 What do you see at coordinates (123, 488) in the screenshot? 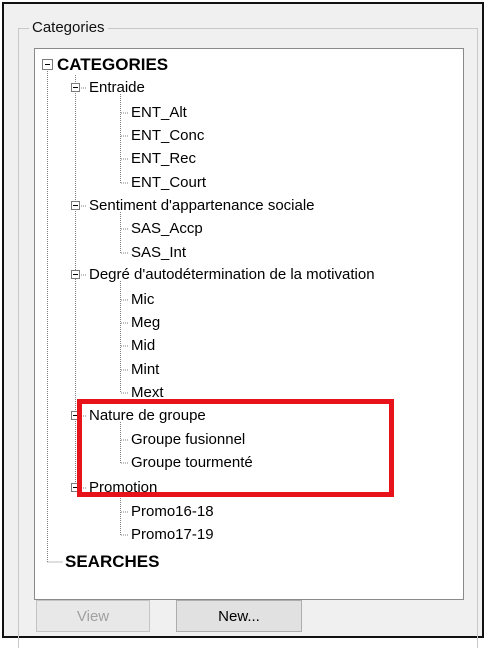
I see `tree-node-promotion: Promotion` at bounding box center [123, 488].